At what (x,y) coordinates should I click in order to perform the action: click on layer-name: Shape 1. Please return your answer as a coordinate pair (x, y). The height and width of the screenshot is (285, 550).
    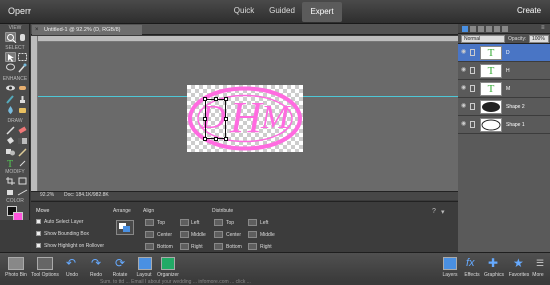
    Looking at the image, I should click on (515, 125).